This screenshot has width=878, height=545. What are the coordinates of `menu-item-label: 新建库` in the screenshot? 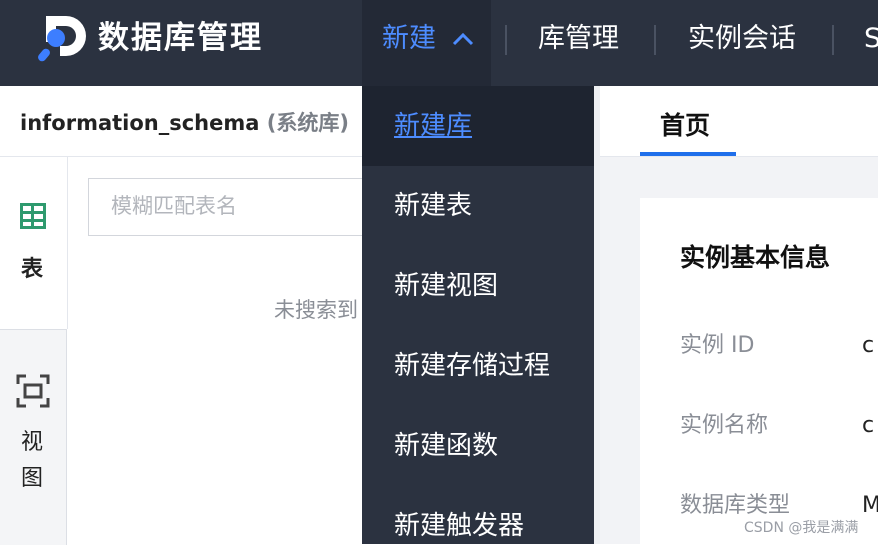 It's located at (433, 126).